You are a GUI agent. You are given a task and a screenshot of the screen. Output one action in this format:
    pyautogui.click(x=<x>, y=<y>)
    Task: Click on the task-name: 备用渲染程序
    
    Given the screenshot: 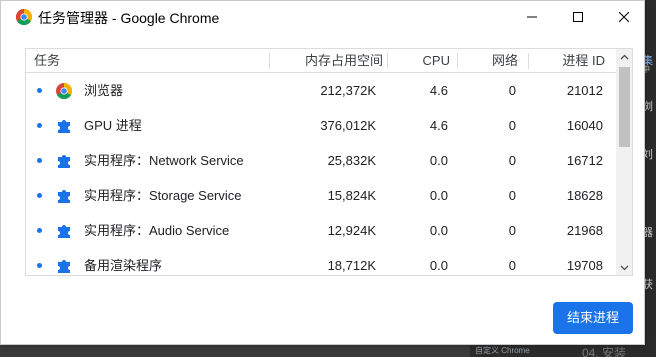 What is the action you would take?
    pyautogui.click(x=123, y=265)
    